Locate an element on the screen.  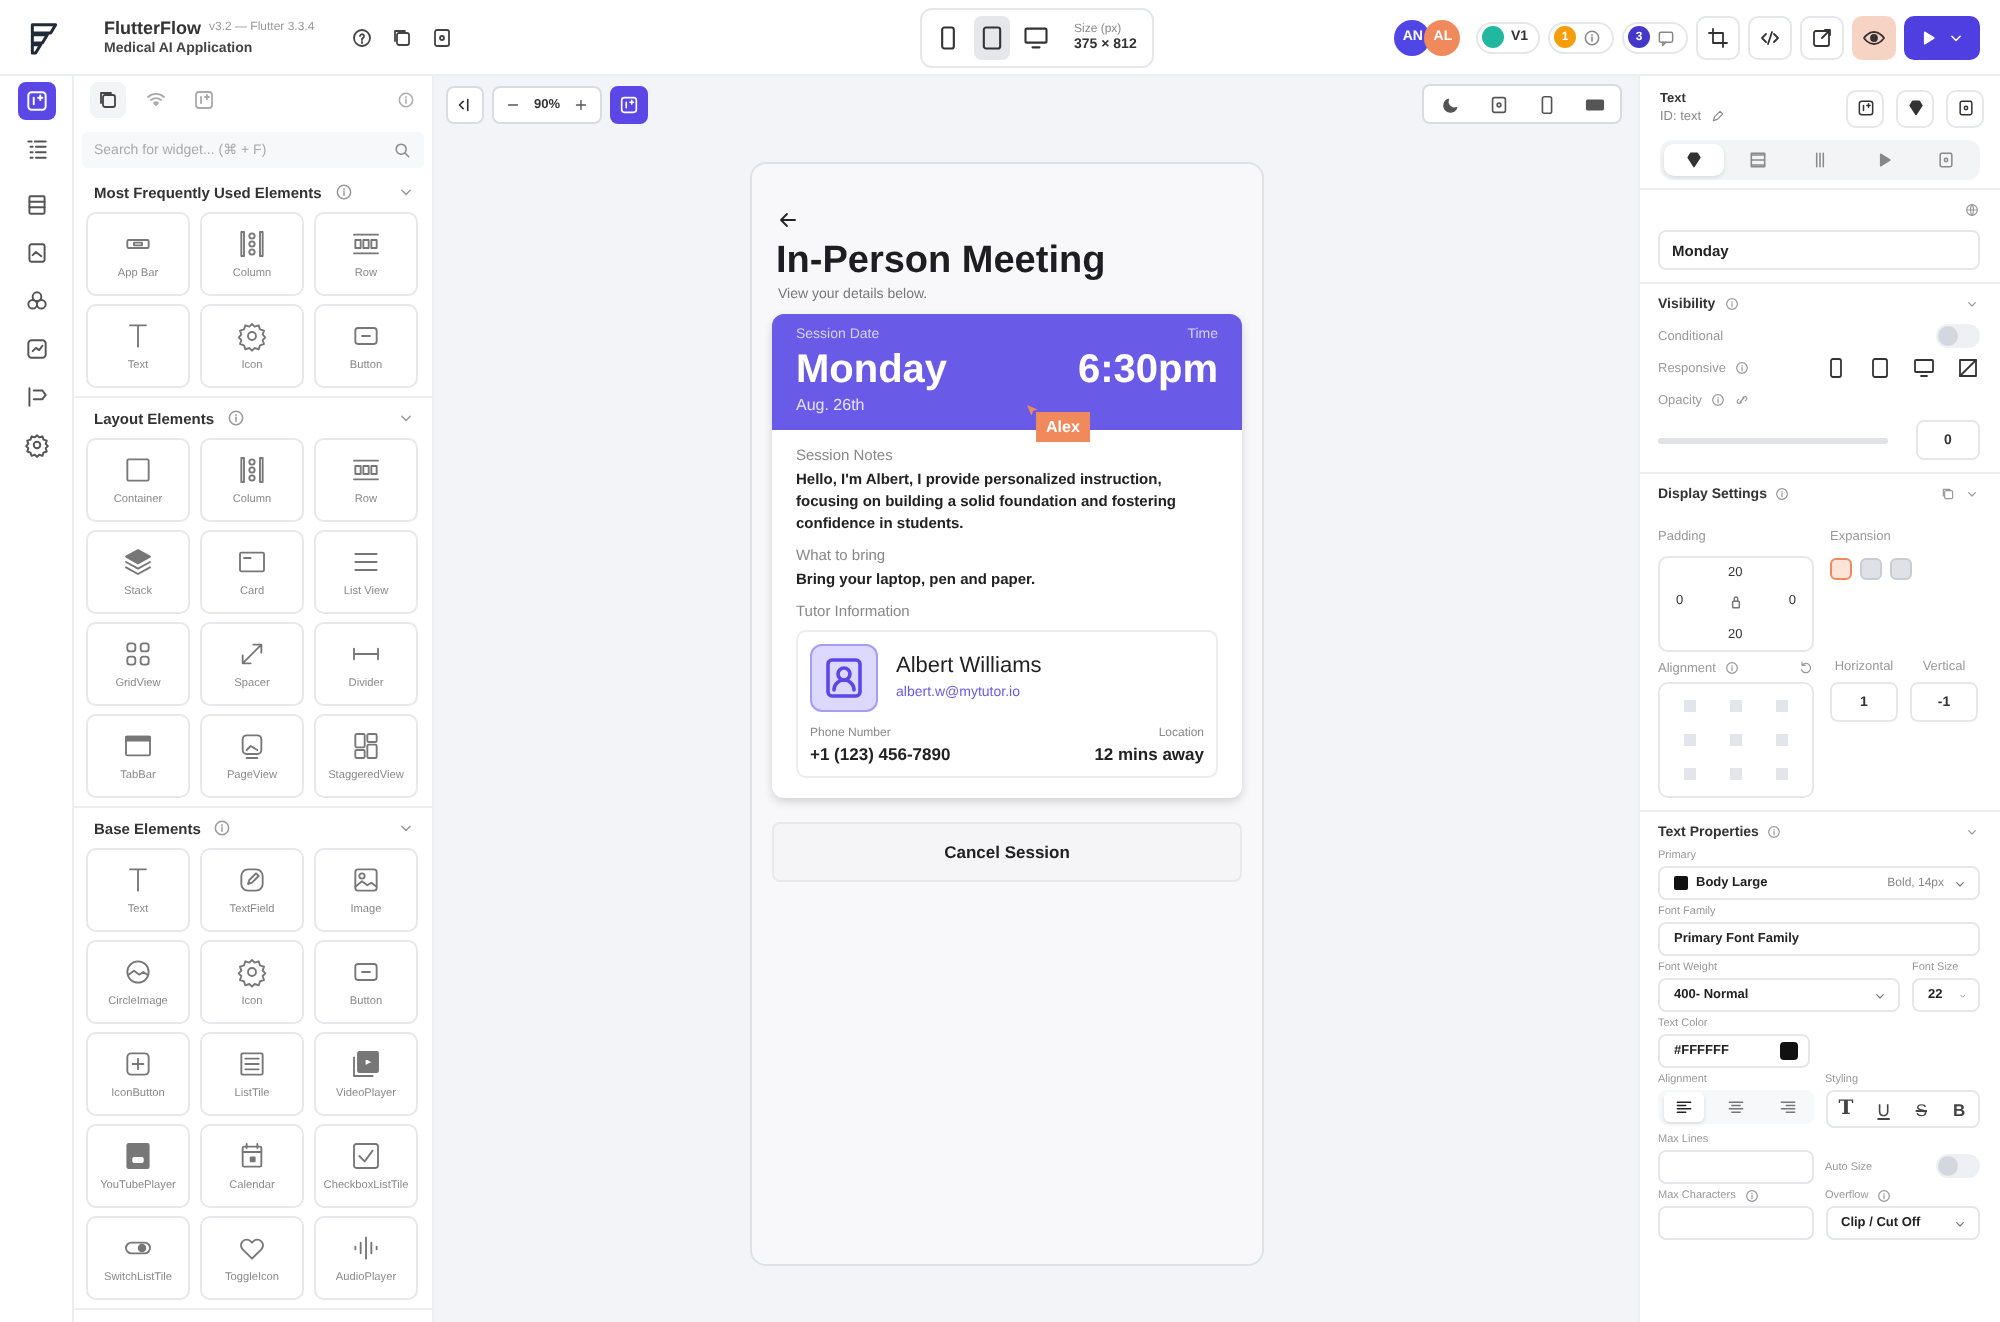
wrap-button is located at coordinates (1865, 108).